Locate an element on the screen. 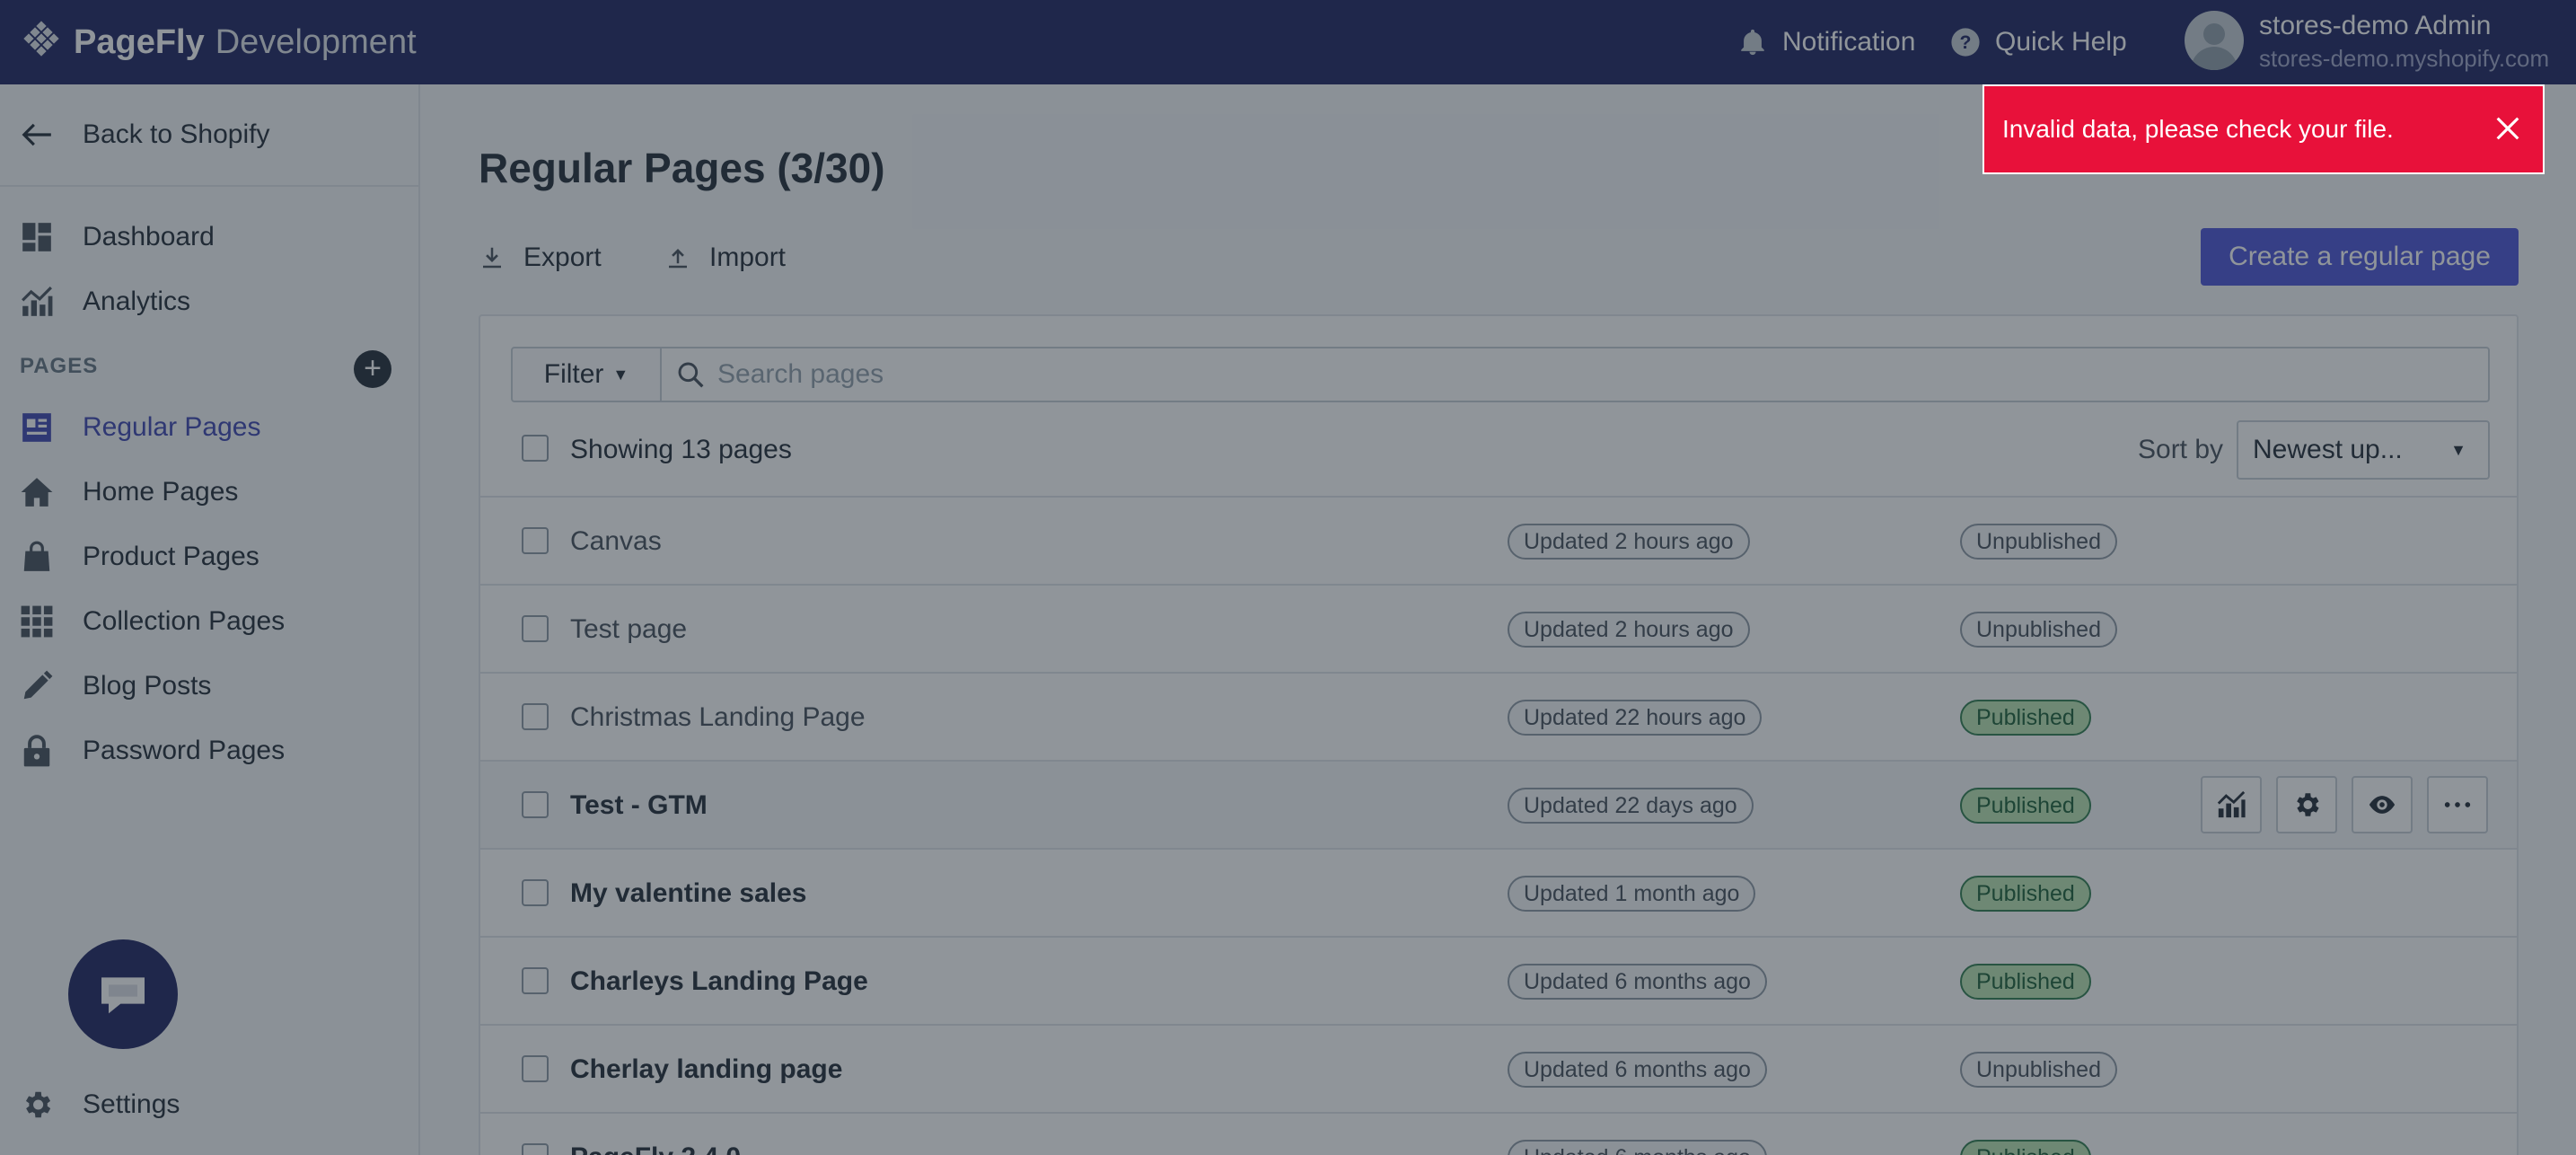 This screenshot has width=2576, height=1155. error-toast: Invalid data, please check your file. is located at coordinates (2264, 129).